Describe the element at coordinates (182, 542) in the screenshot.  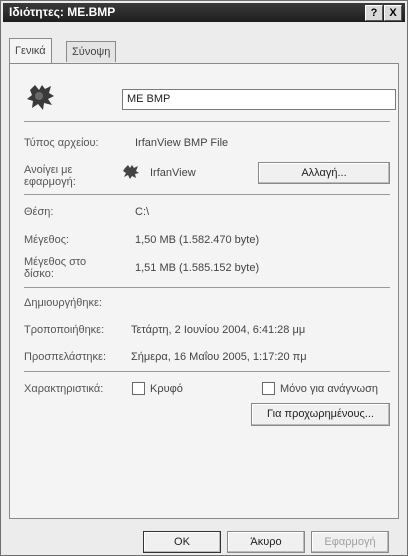
I see `ok-button: OK` at that location.